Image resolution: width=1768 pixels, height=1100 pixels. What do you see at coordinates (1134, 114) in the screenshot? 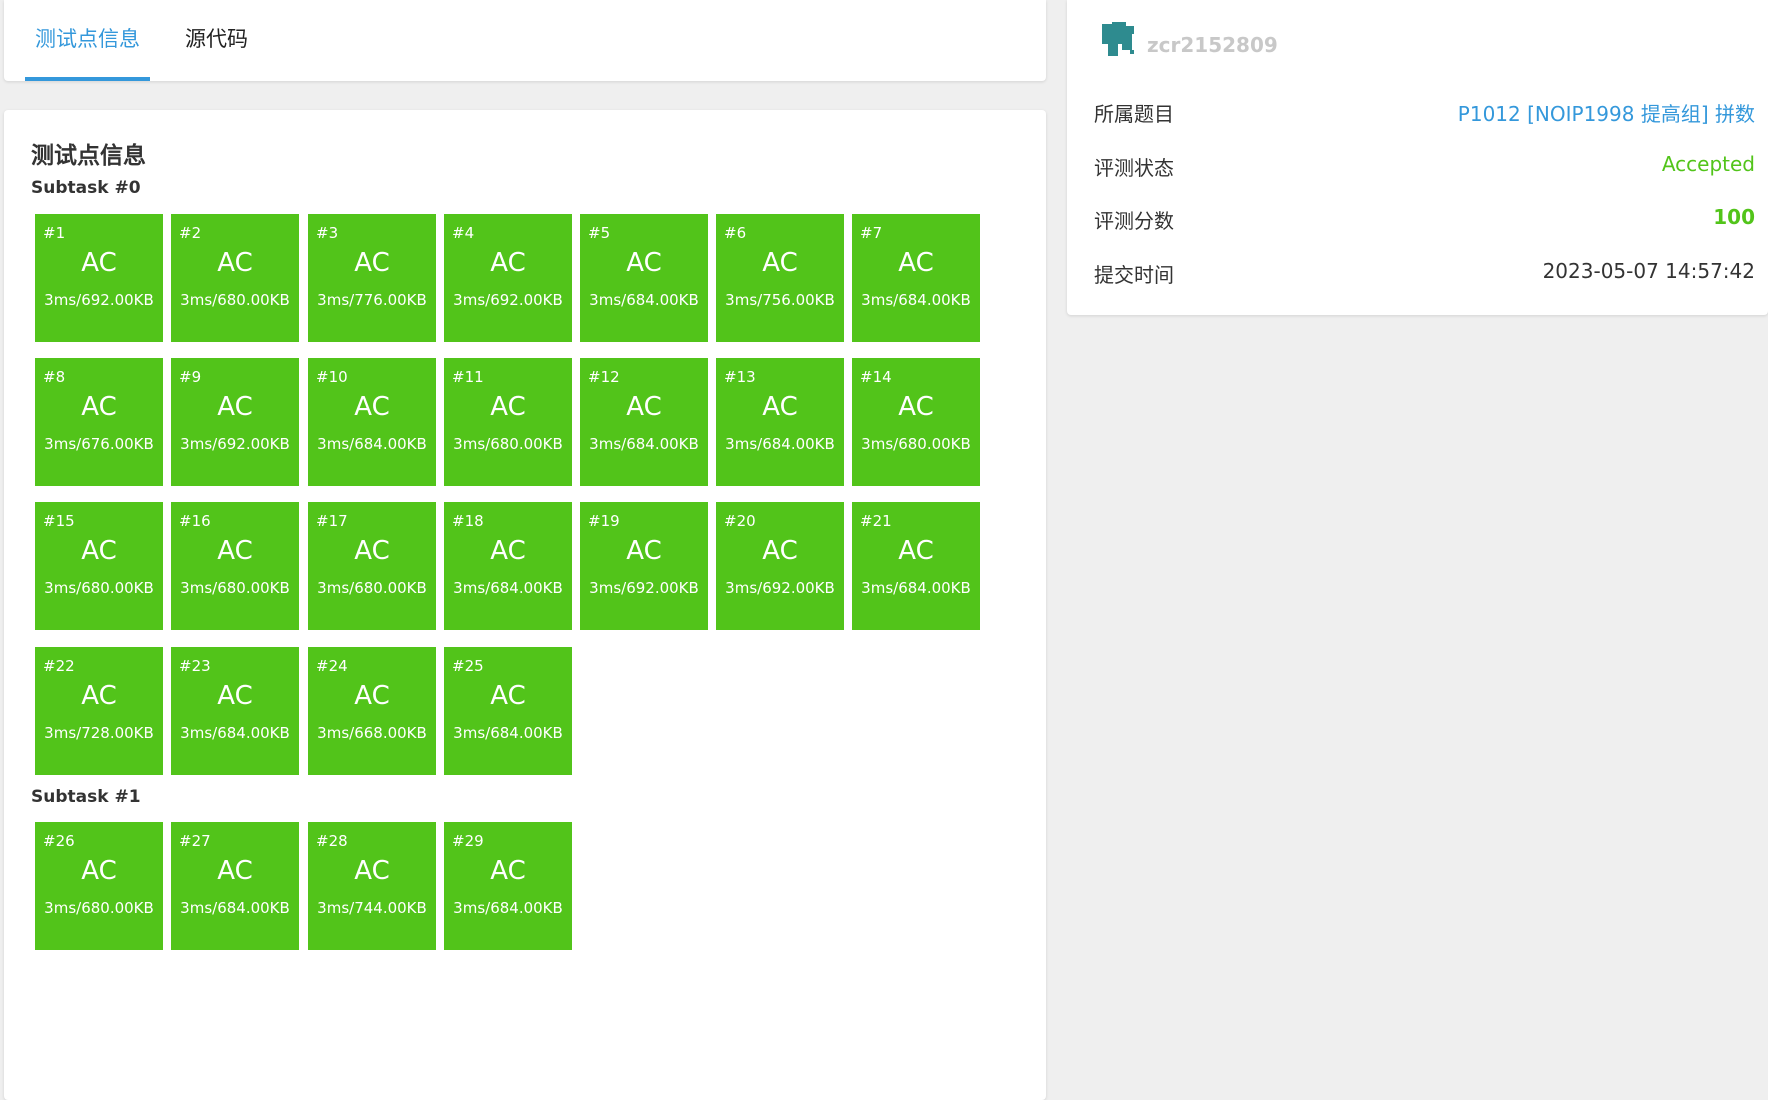
I see `problem-label: 所属题目` at bounding box center [1134, 114].